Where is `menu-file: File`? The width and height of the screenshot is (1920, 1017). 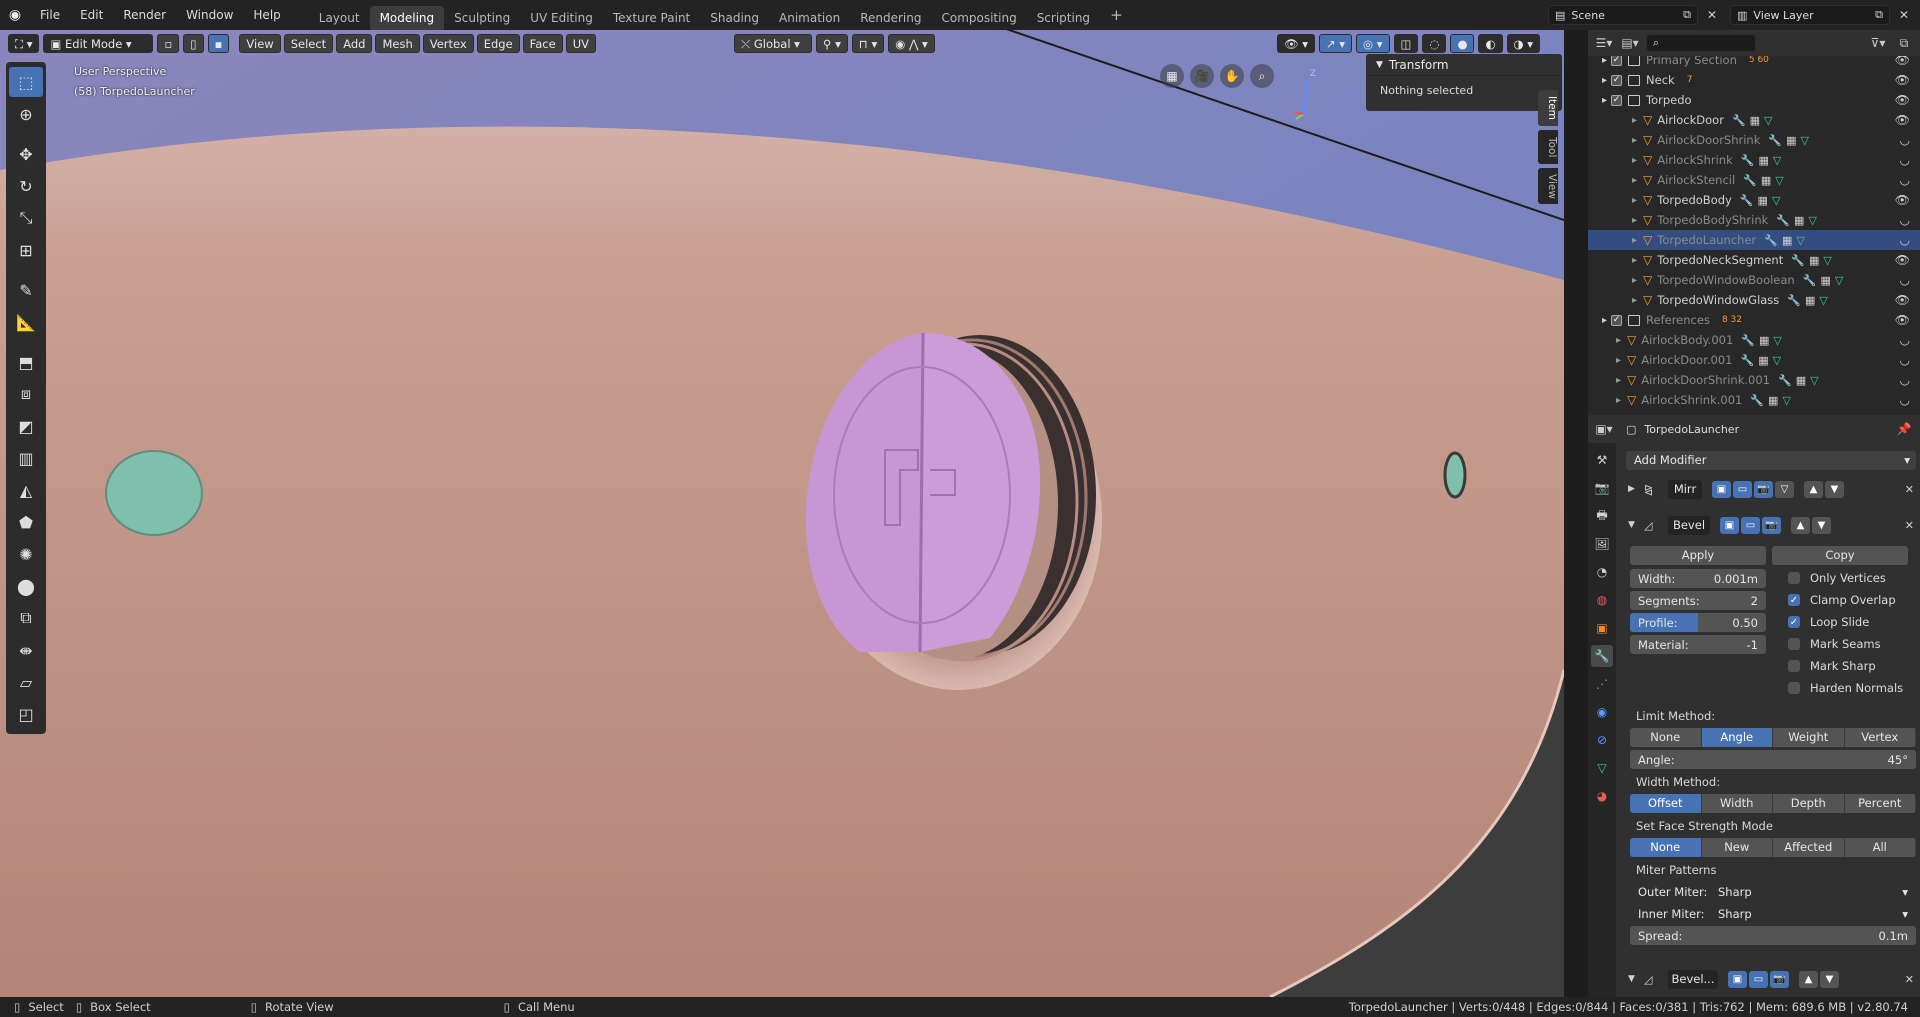
menu-file: File is located at coordinates (50, 15).